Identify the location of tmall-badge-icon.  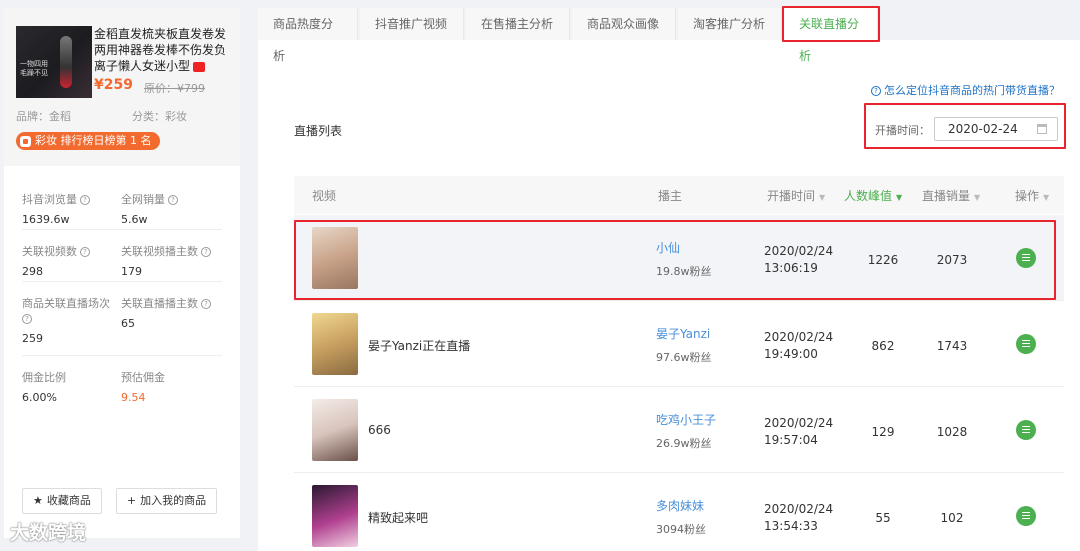
(199, 66).